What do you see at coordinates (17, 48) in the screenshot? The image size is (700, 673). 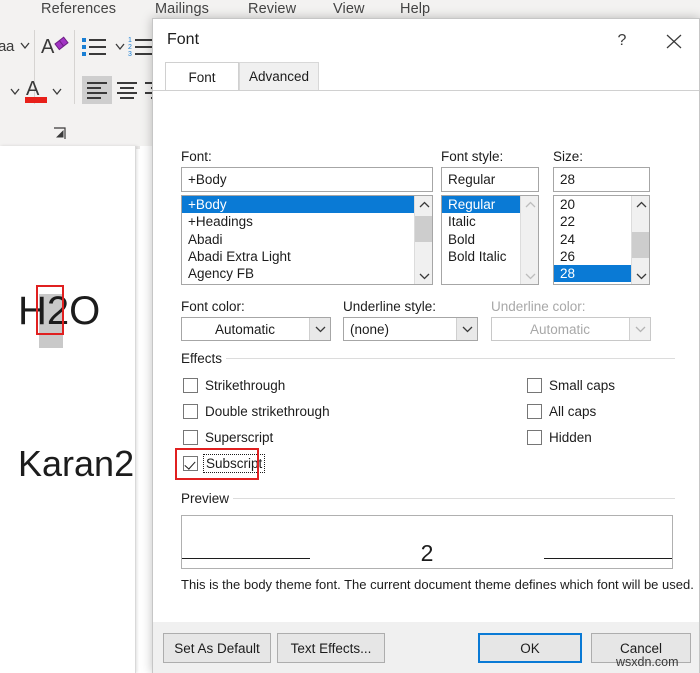 I see `change-case-icon: a a` at bounding box center [17, 48].